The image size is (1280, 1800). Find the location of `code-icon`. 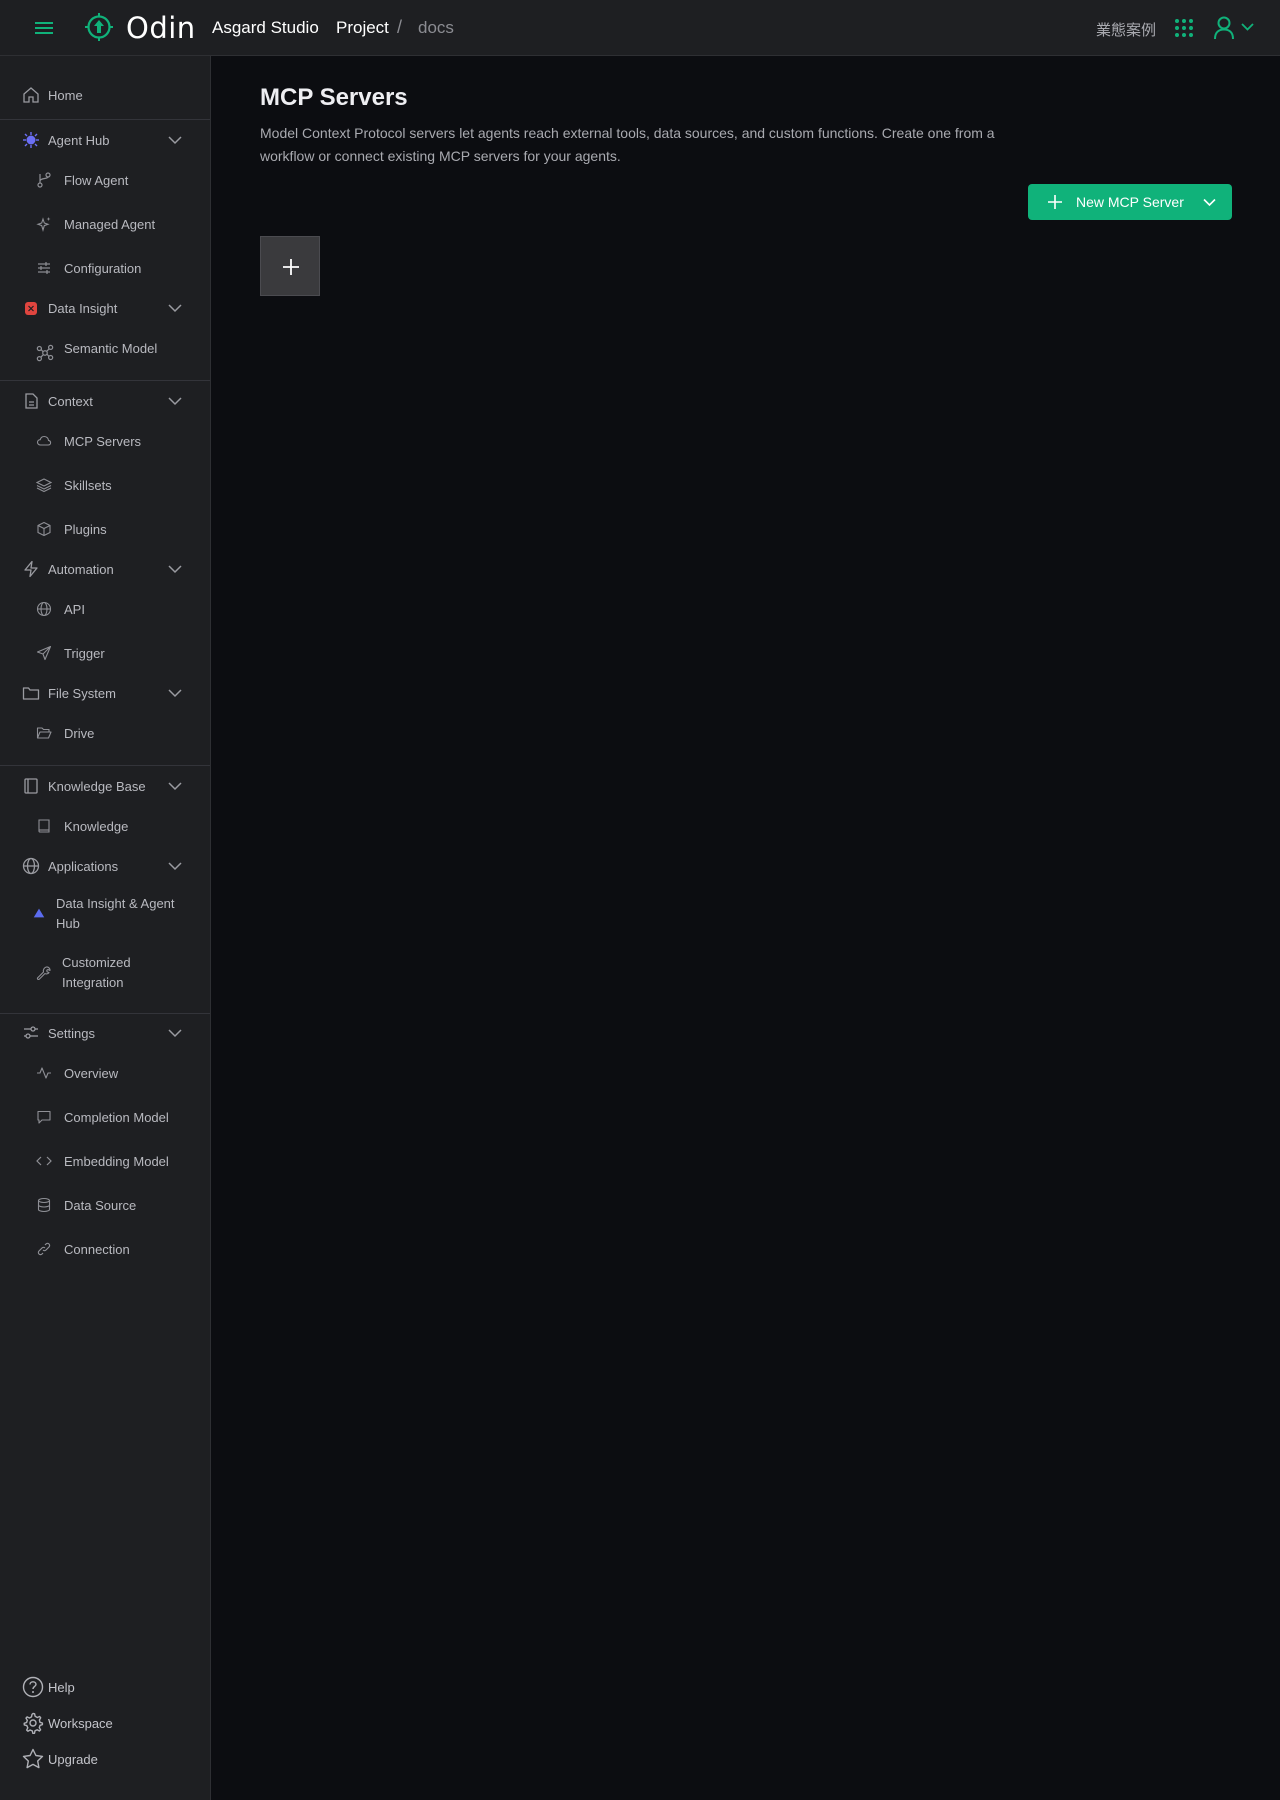

code-icon is located at coordinates (44, 1161).